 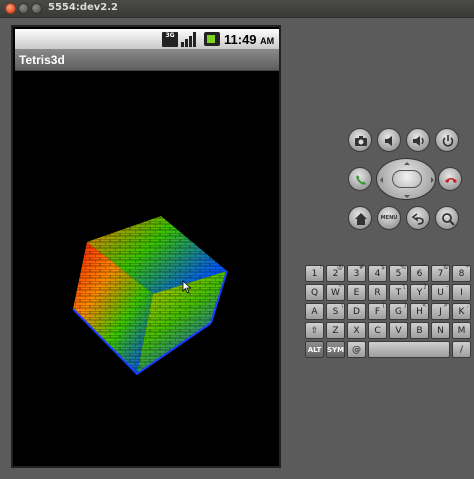 I want to click on key-label: 4, so click(x=377, y=274).